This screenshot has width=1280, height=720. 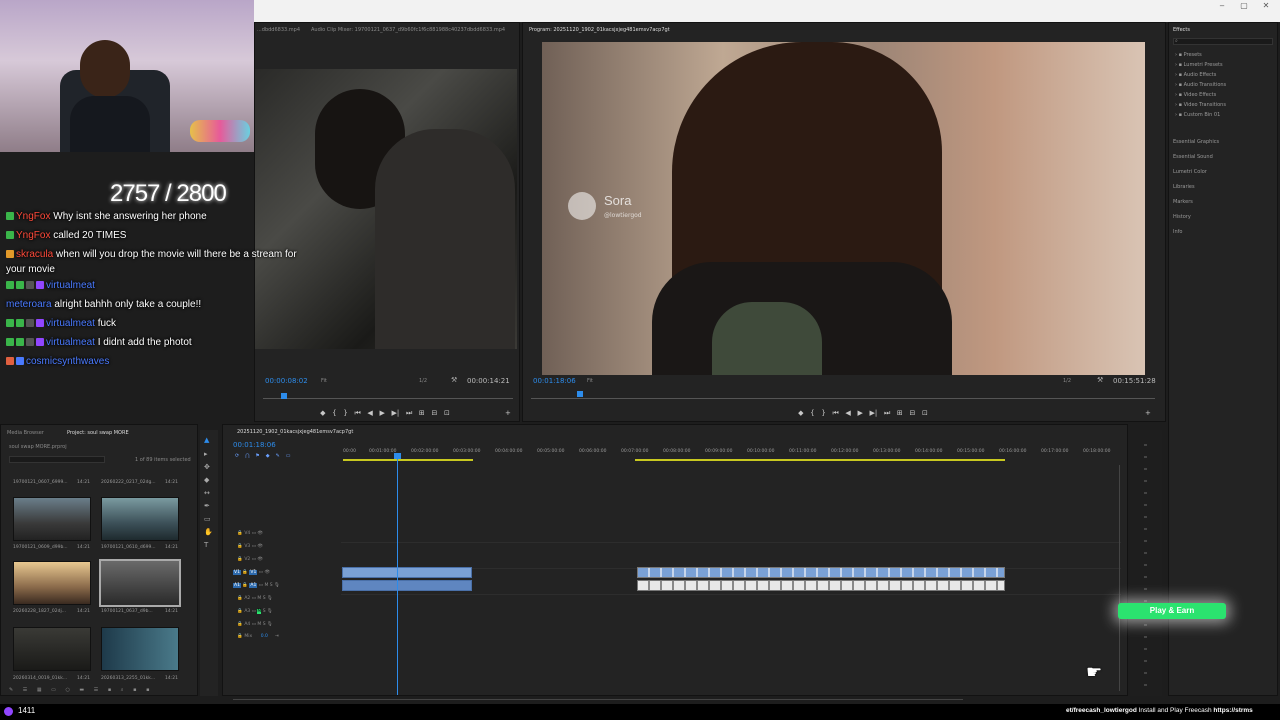 I want to click on playhead-handle, so click(x=397, y=456).